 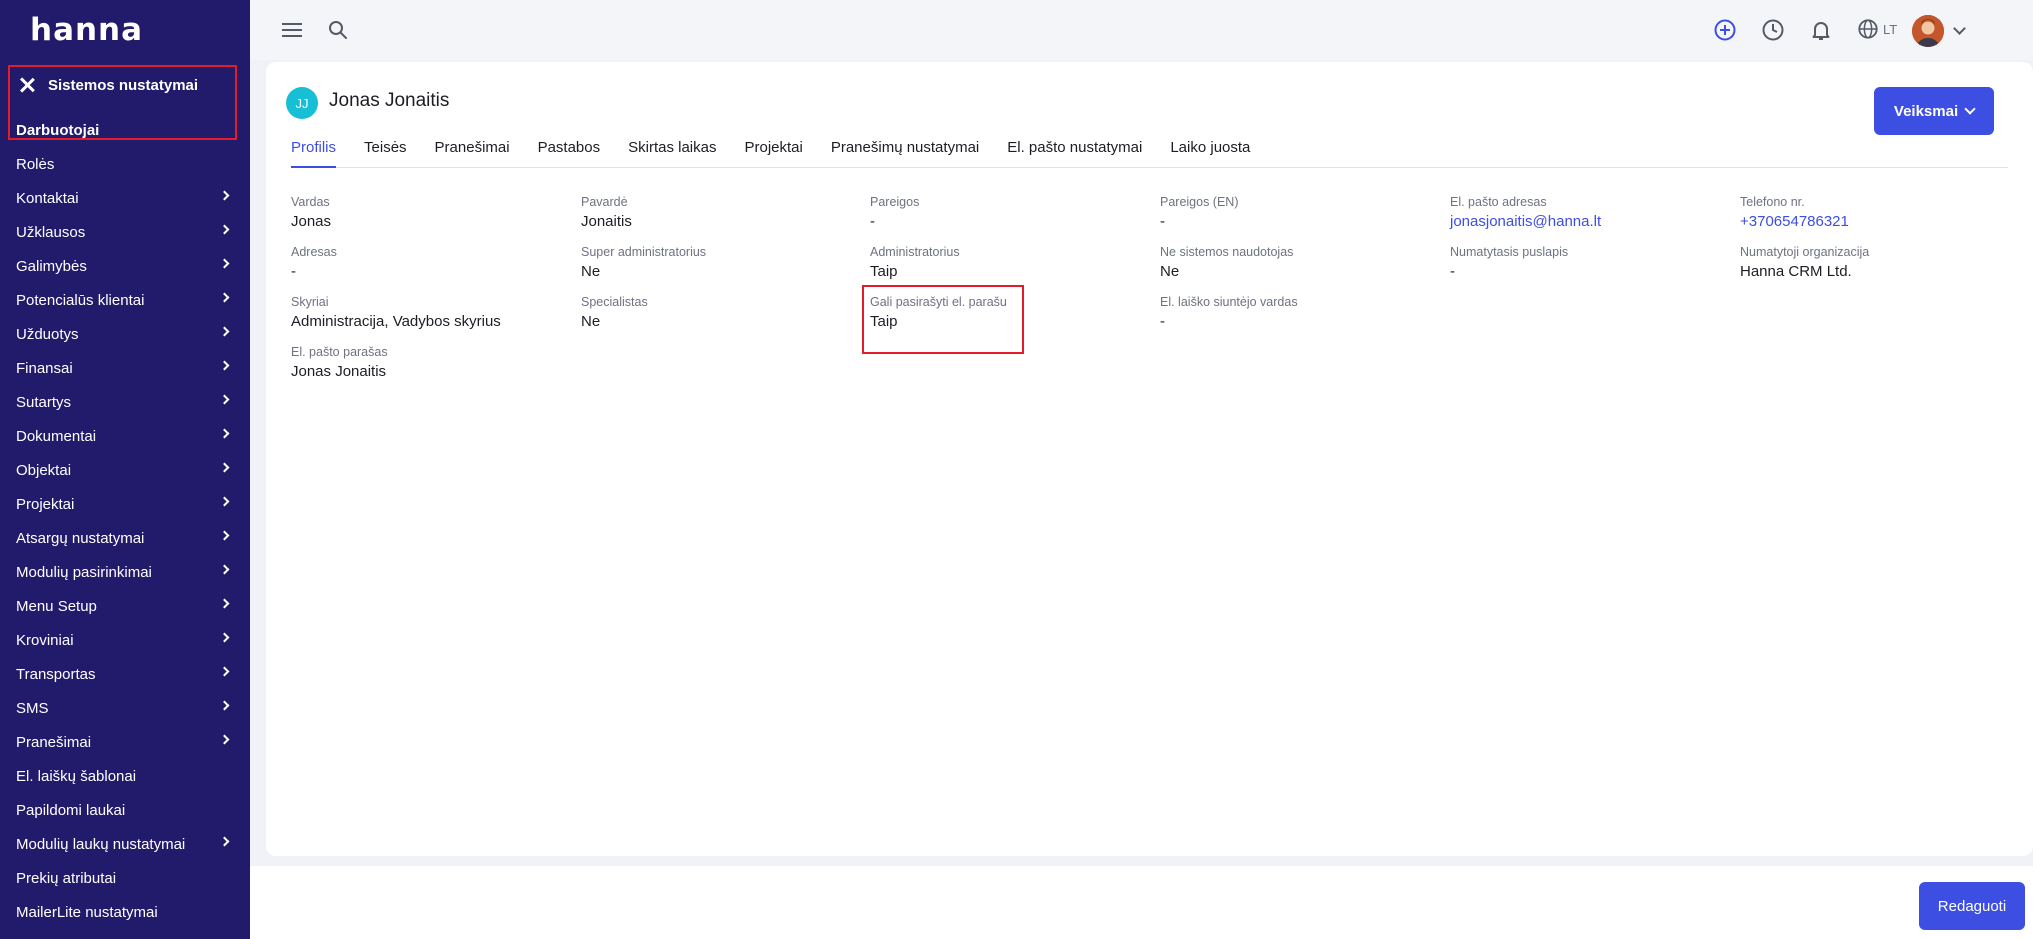 I want to click on field-label: Administratorius, so click(x=915, y=252).